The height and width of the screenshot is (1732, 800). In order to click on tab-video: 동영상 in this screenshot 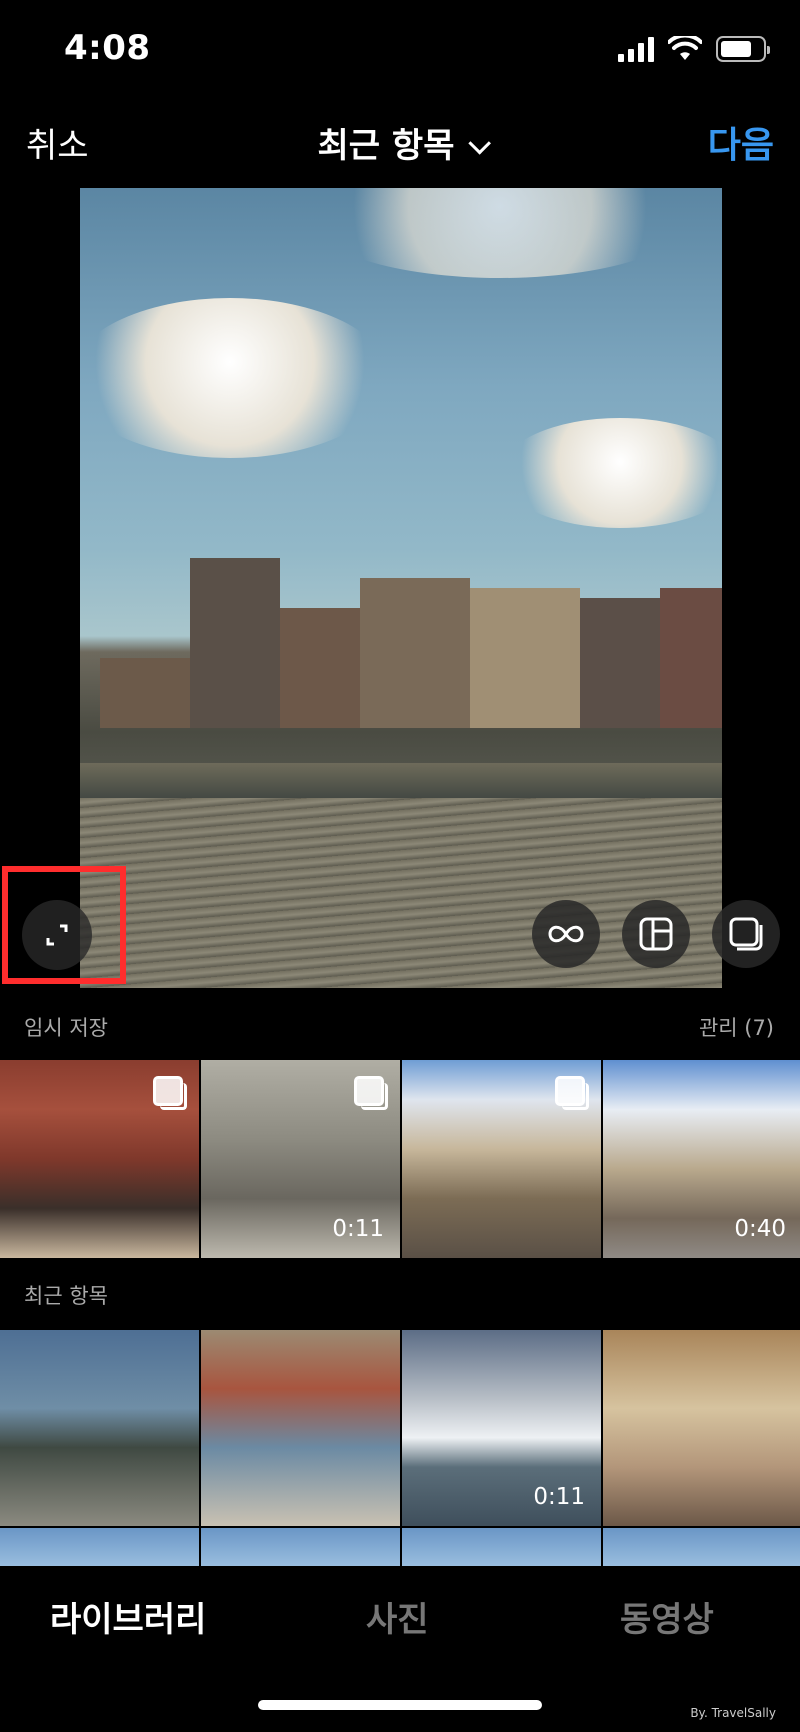, I will do `click(667, 1616)`.